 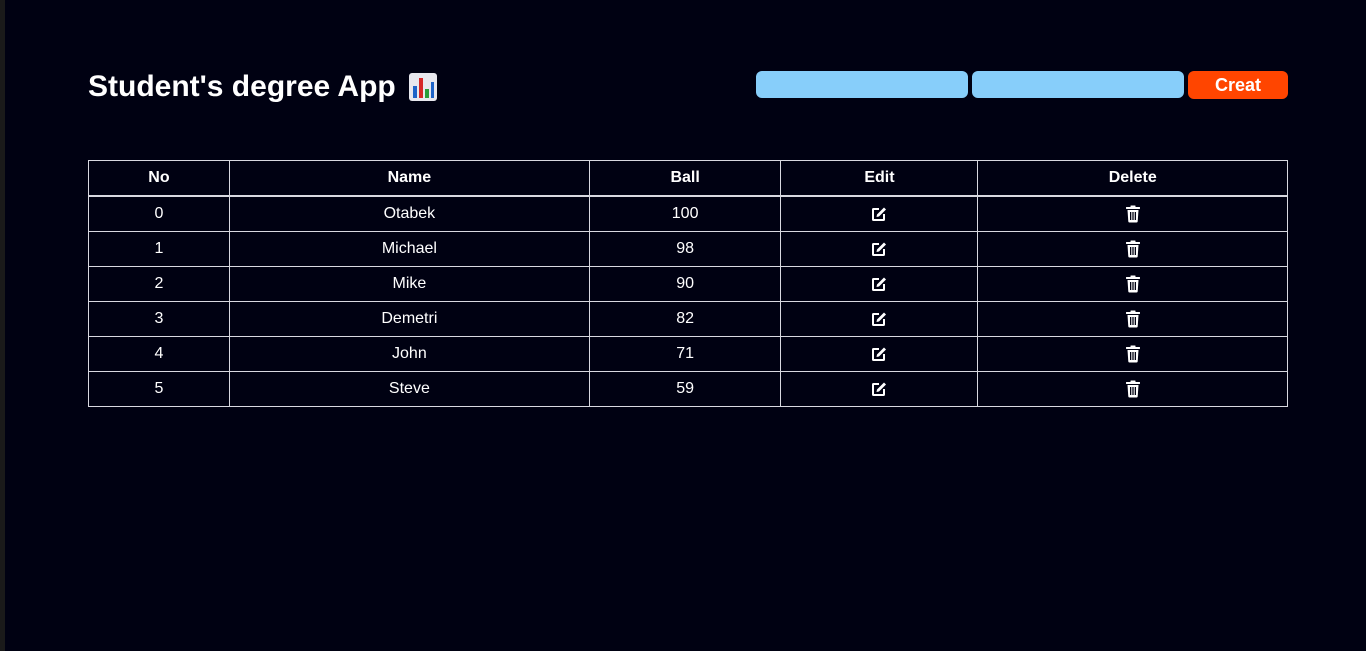 I want to click on cell-ball: 90, so click(x=685, y=284).